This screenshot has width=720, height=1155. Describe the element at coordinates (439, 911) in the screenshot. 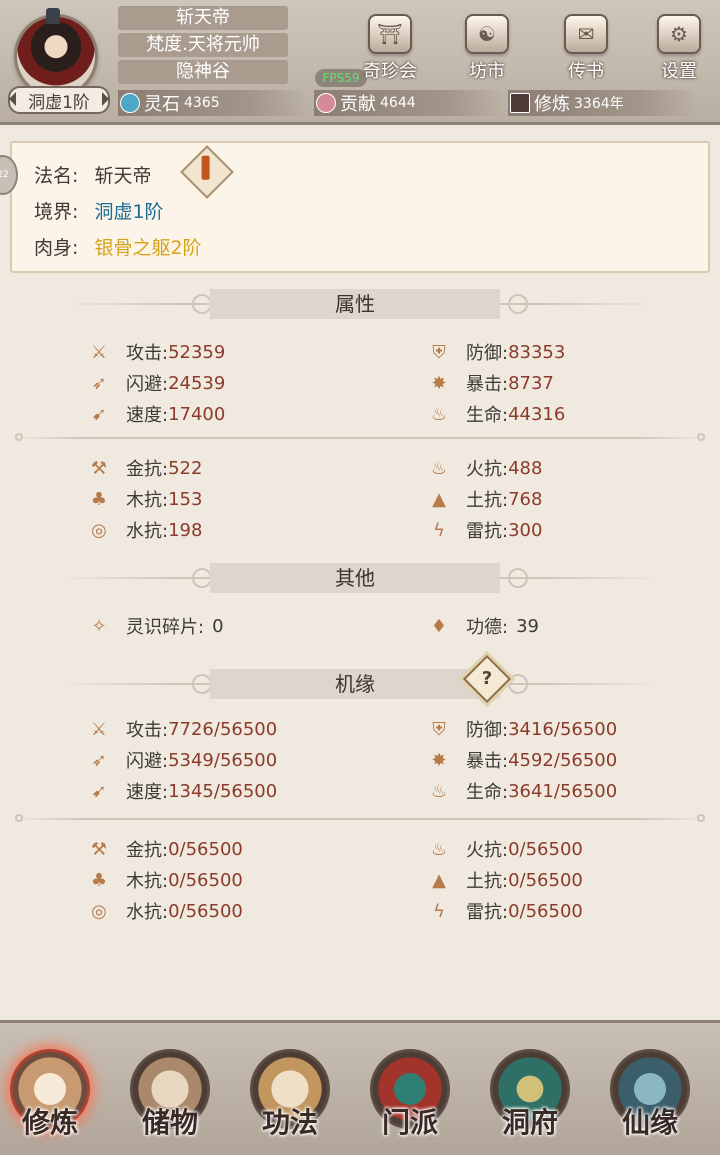

I see `thunder-resist-icon: ϟ` at that location.